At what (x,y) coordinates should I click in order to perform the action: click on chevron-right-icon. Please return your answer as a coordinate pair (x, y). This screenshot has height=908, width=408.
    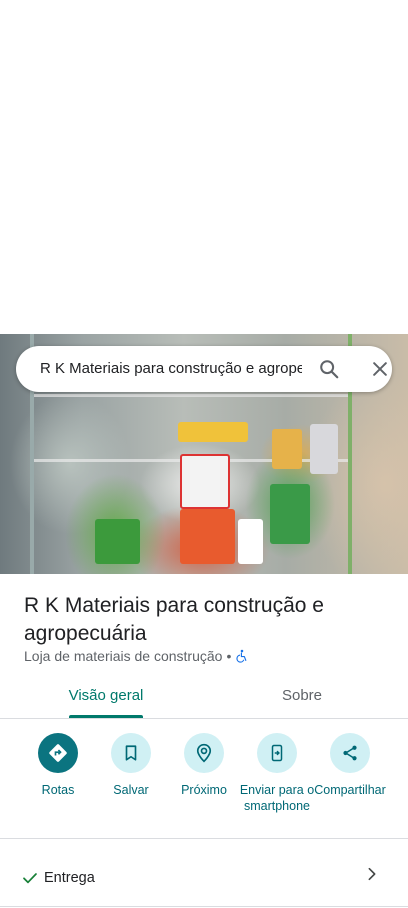
    Looking at the image, I should click on (372, 874).